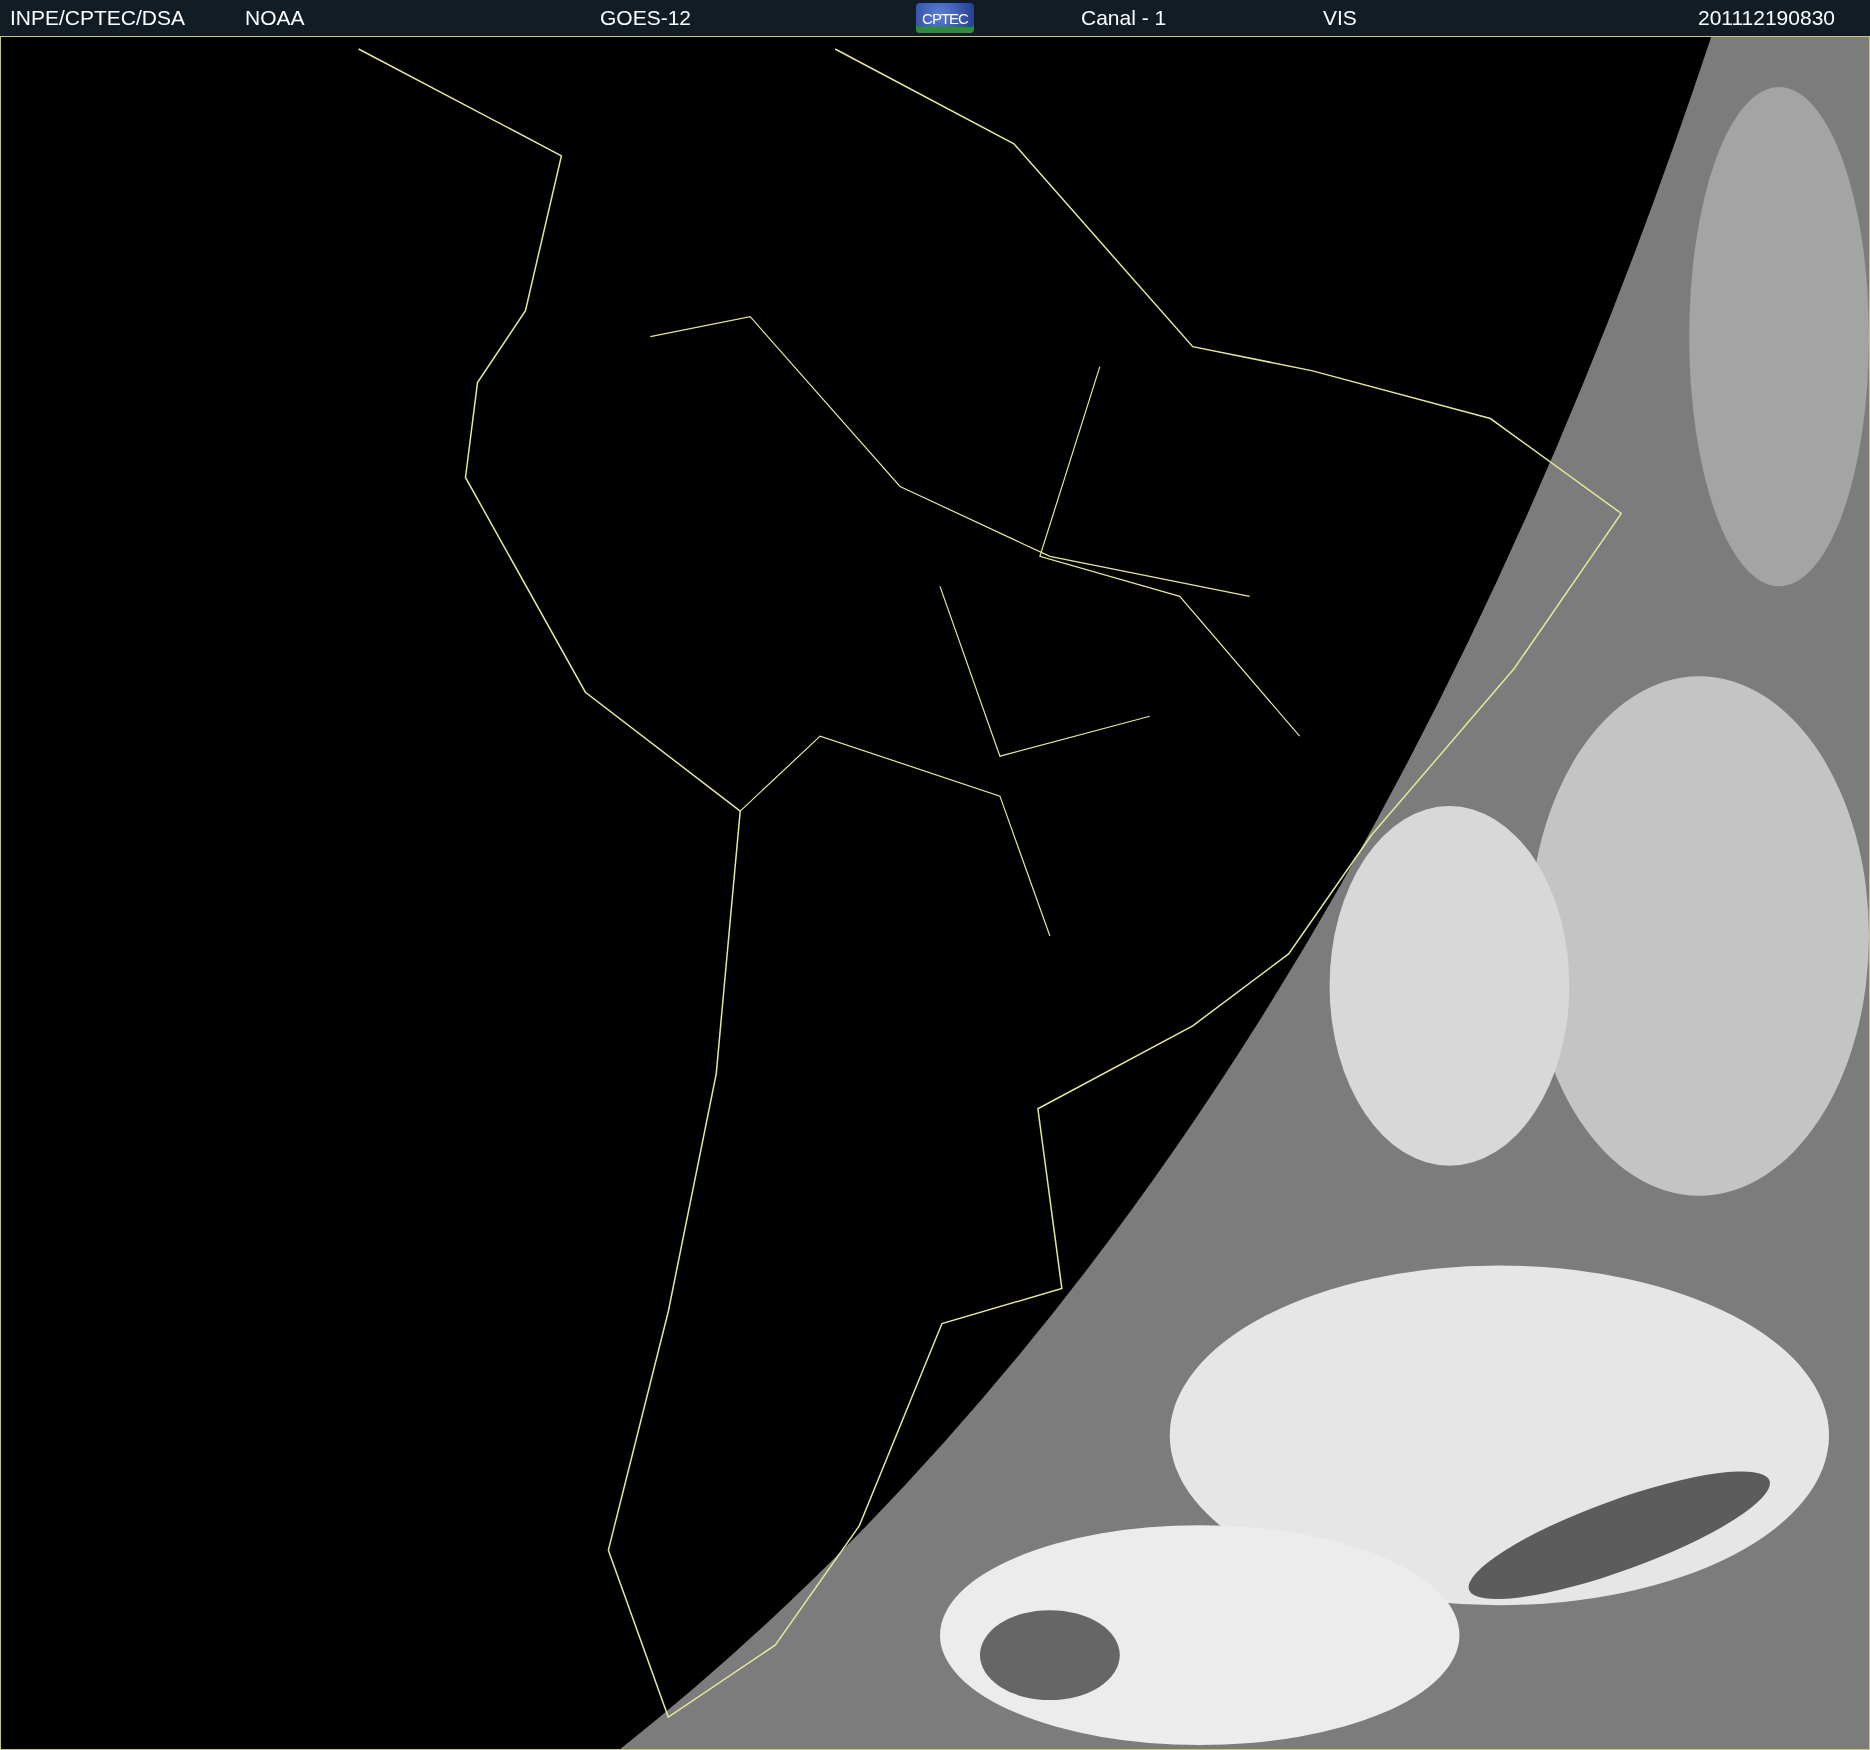  I want to click on agency-label: NOAA, so click(275, 18).